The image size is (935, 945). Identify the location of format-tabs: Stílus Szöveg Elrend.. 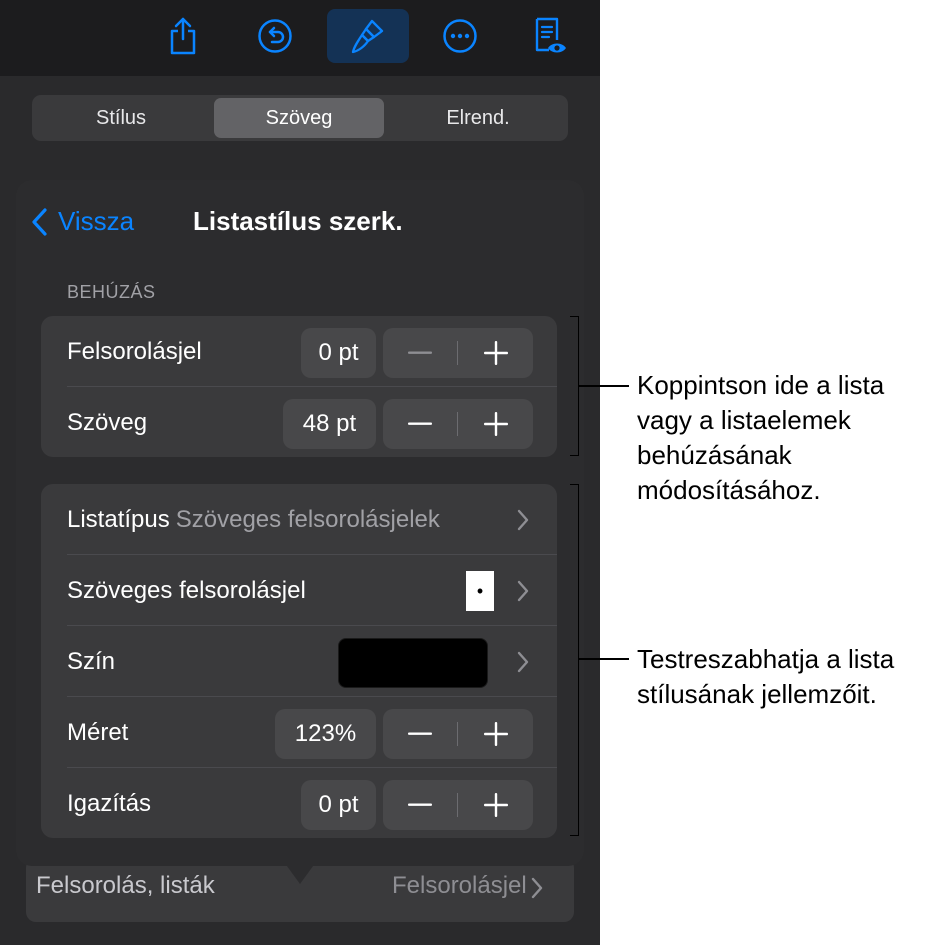
(300, 118).